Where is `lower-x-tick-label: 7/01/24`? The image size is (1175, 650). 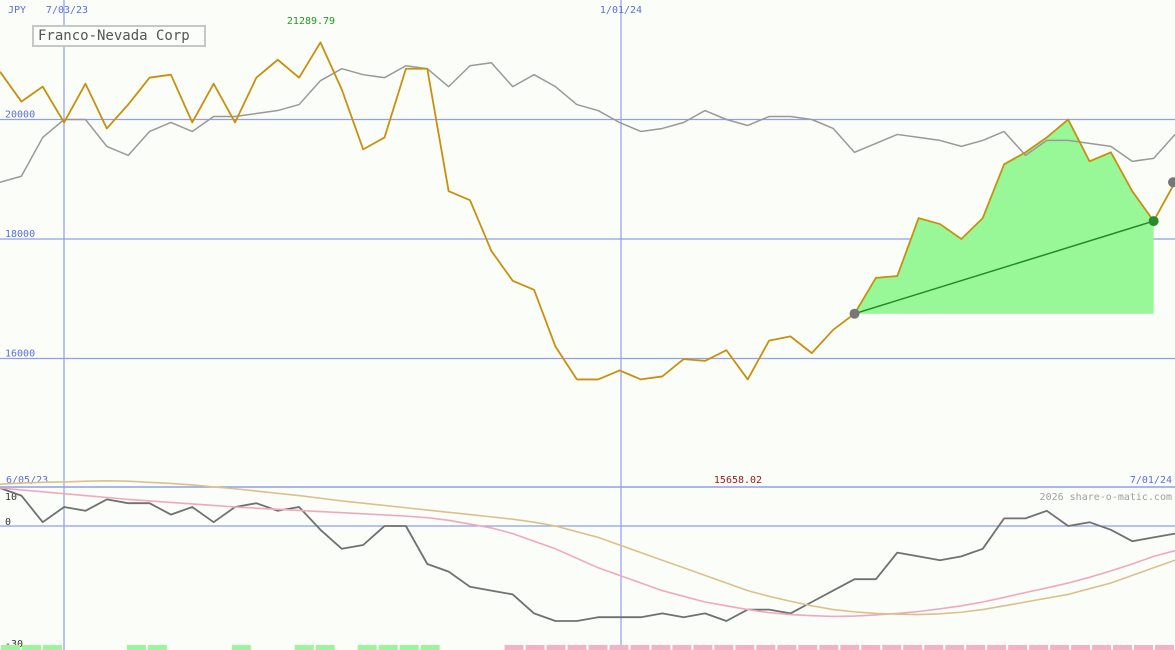 lower-x-tick-label: 7/01/24 is located at coordinates (1151, 480).